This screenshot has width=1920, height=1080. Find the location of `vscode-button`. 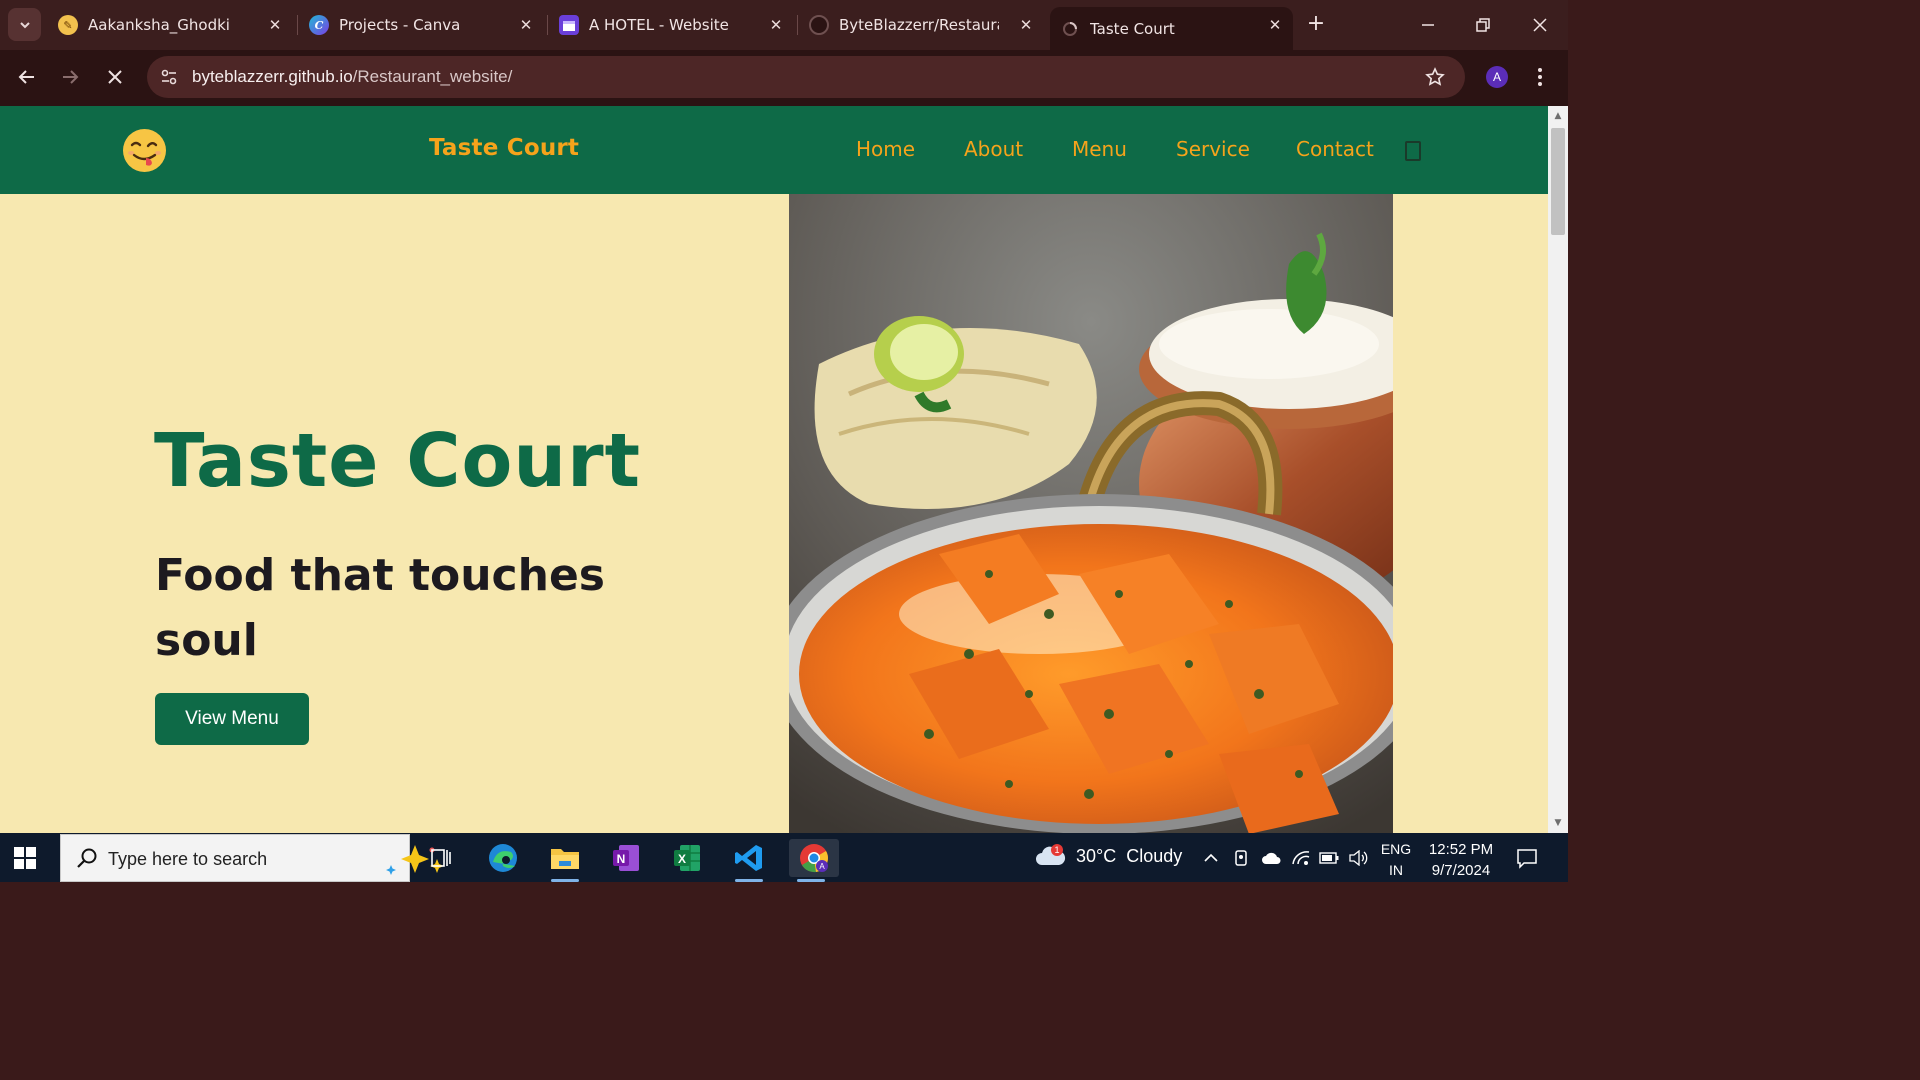

vscode-button is located at coordinates (749, 860).